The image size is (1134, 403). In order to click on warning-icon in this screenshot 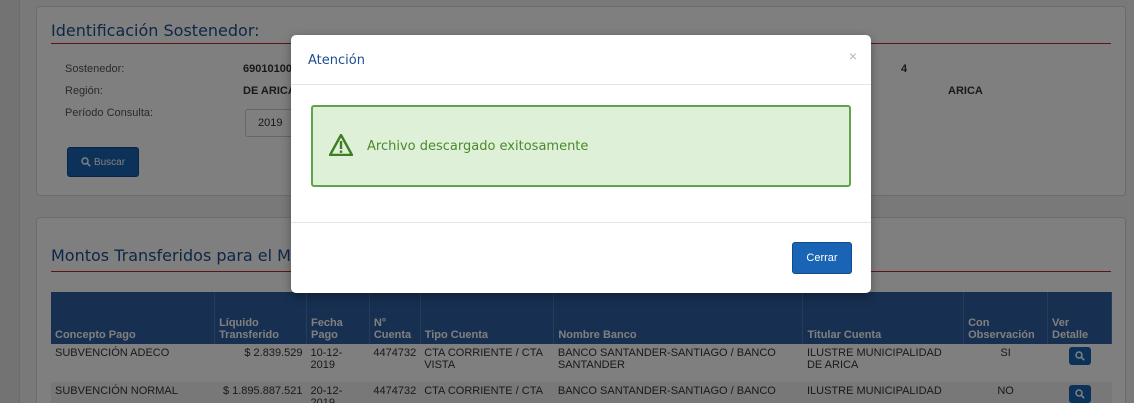, I will do `click(341, 145)`.